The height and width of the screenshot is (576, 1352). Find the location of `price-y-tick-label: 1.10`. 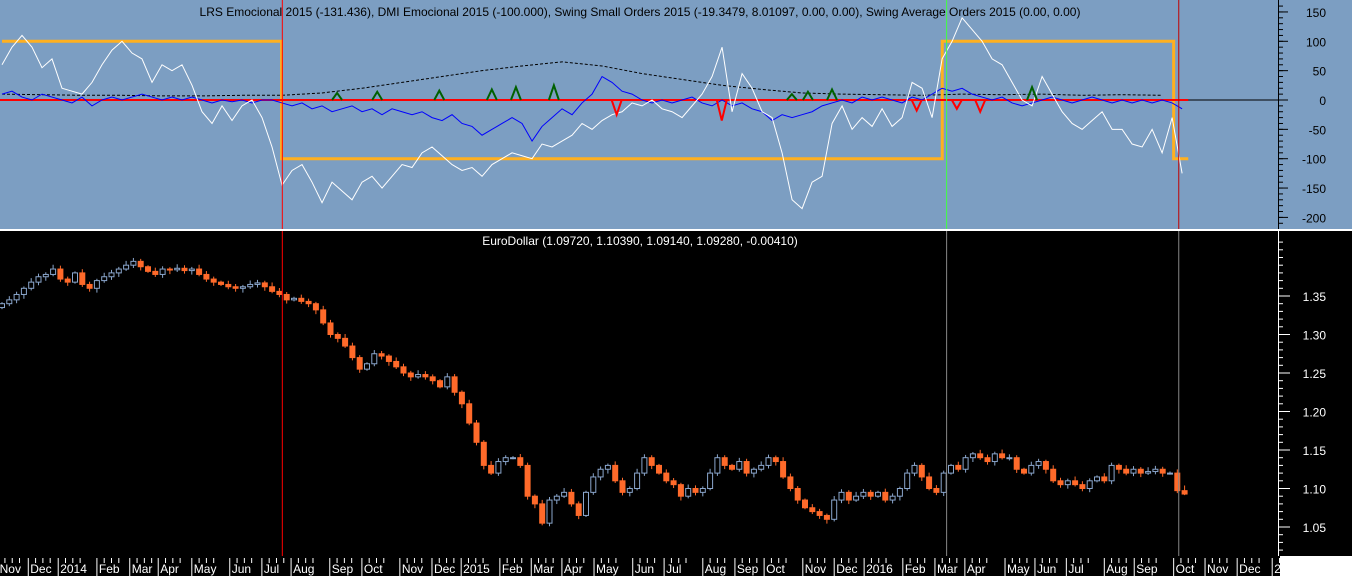

price-y-tick-label: 1.10 is located at coordinates (1315, 490).